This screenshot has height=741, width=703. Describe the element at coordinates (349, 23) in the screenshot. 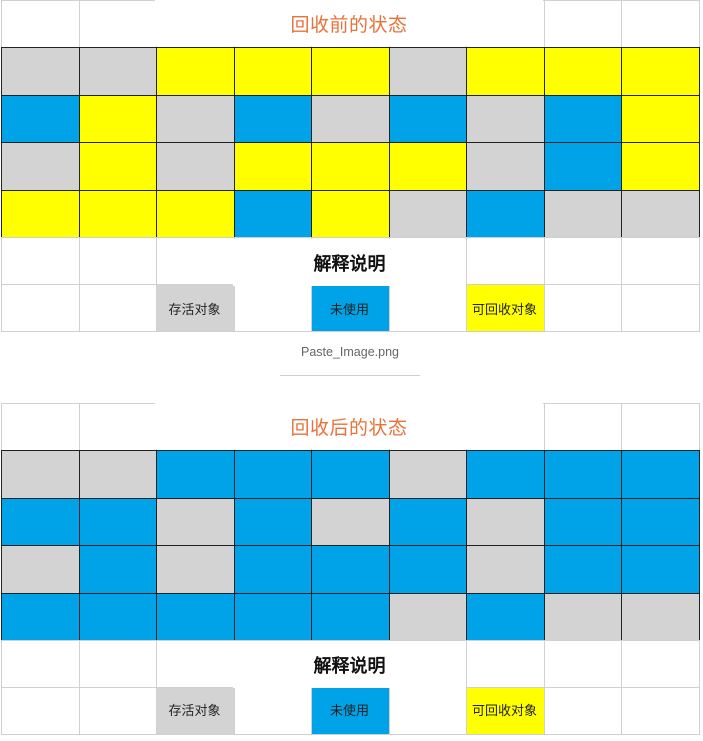

I see `before-title: 回收前的状态` at that location.